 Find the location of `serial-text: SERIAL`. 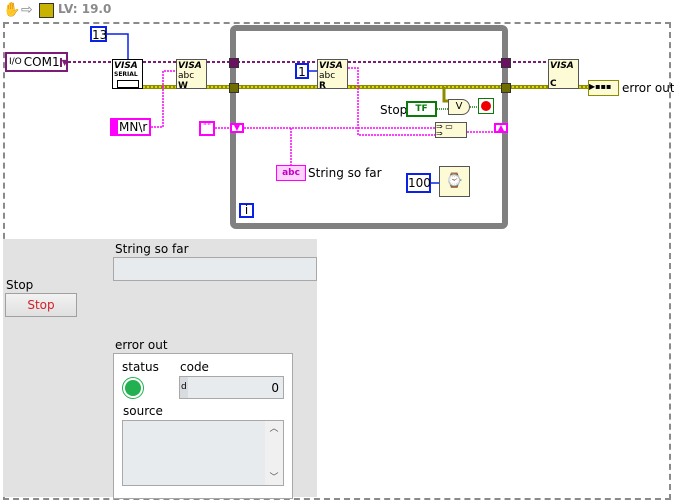

serial-text: SERIAL is located at coordinates (126, 74).